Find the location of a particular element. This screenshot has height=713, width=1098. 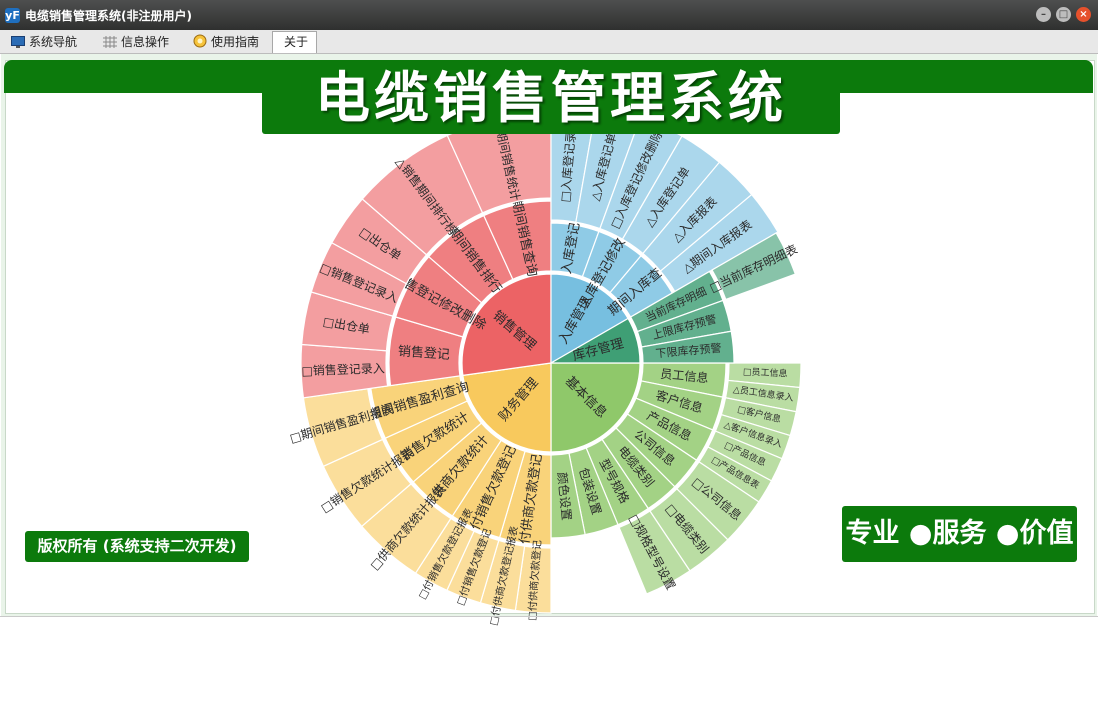

window-bottom-border is located at coordinates (549, 616).